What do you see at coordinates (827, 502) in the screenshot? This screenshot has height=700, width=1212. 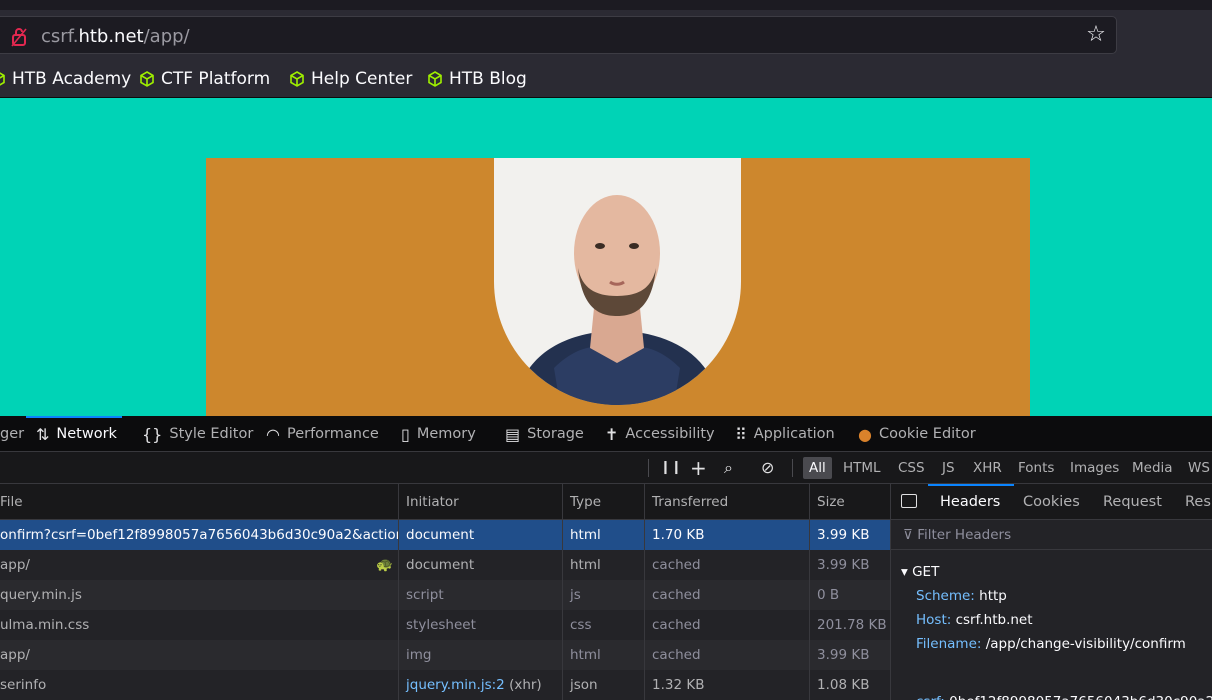 I see `column-size: Size` at bounding box center [827, 502].